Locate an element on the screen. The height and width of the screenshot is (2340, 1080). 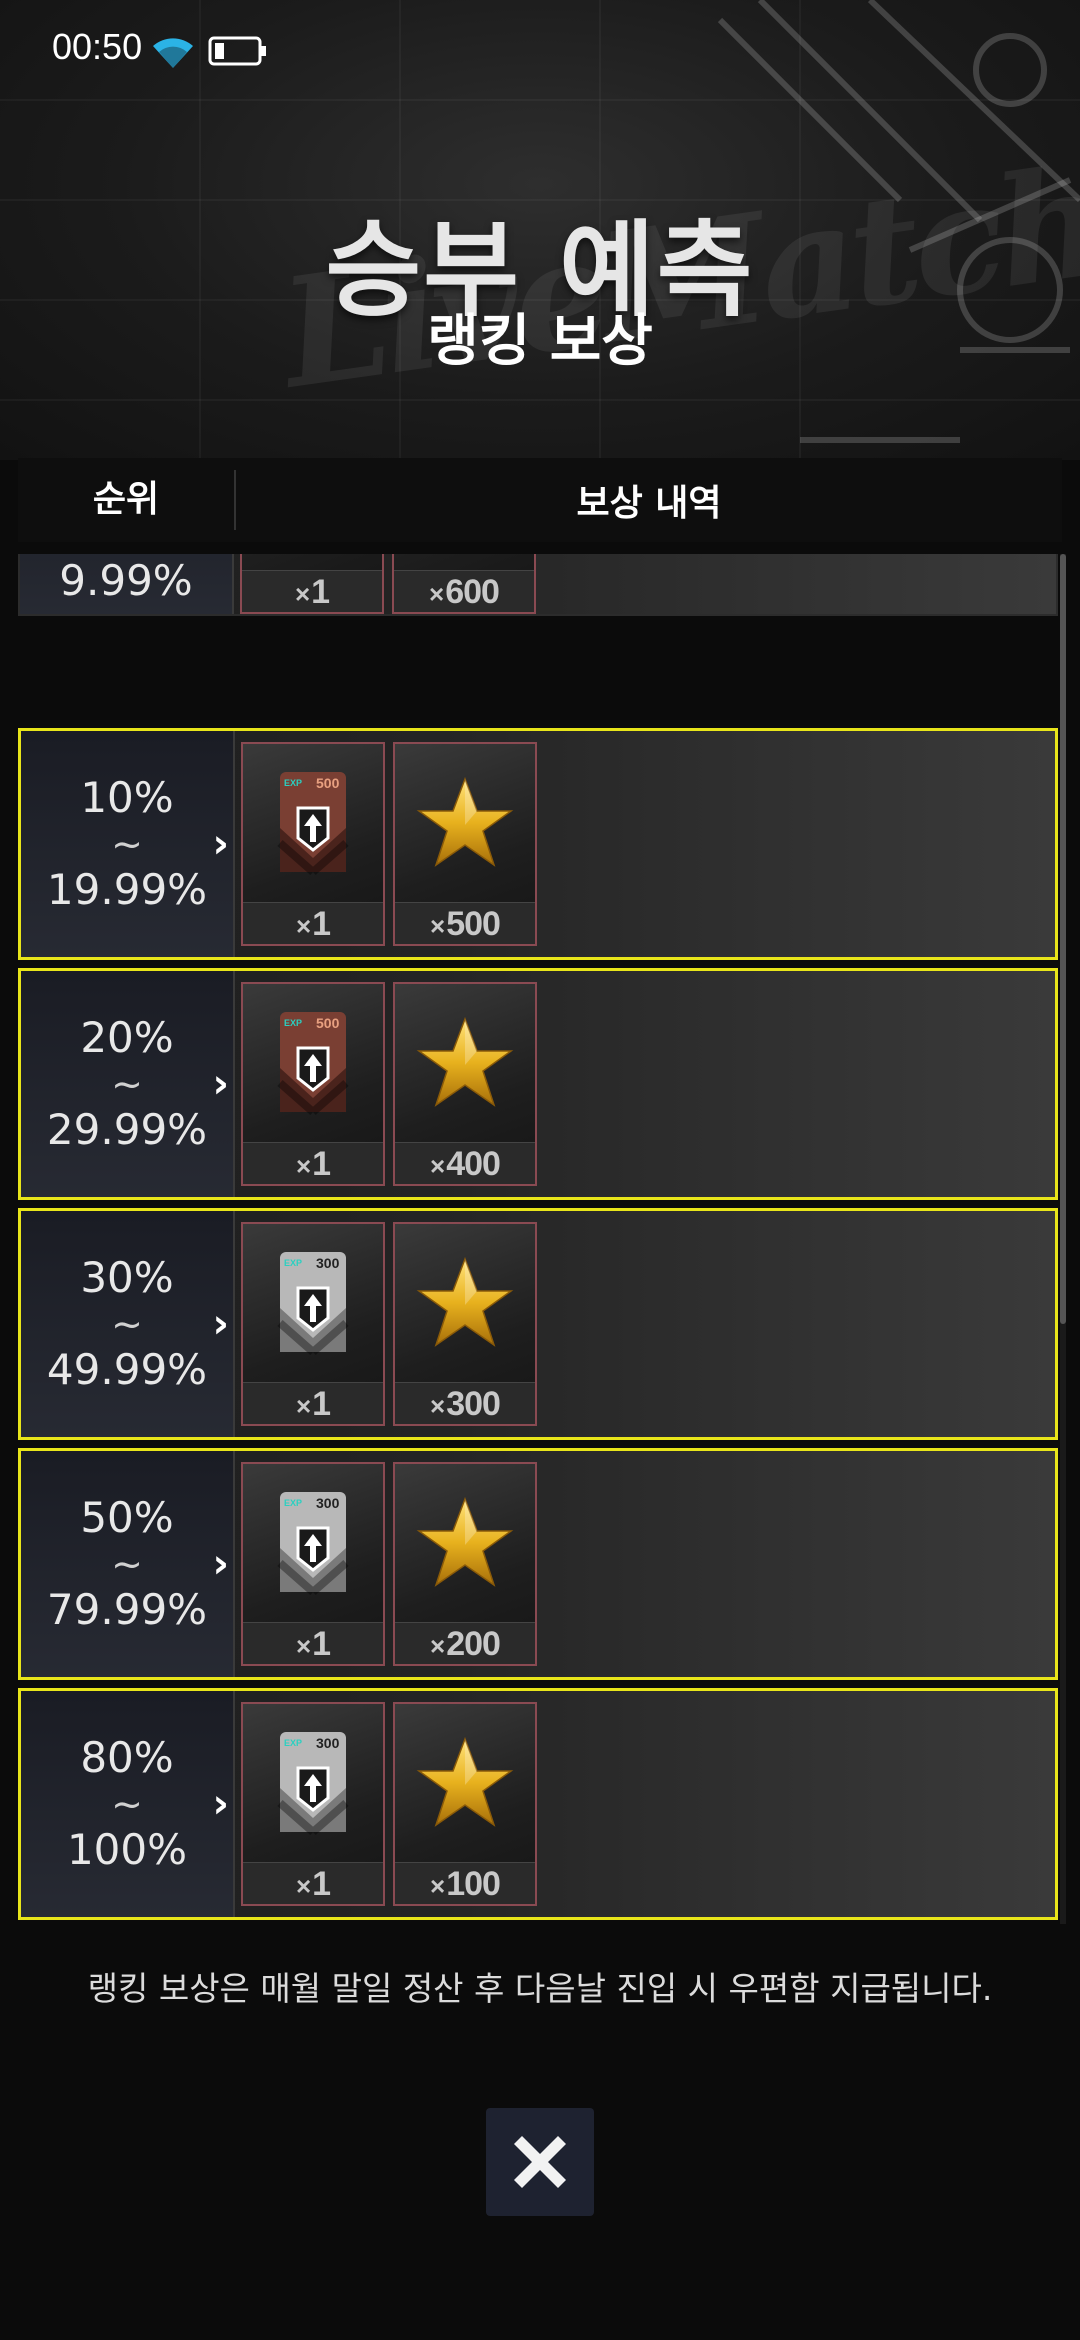
rank-from: 20% is located at coordinates (127, 1037).